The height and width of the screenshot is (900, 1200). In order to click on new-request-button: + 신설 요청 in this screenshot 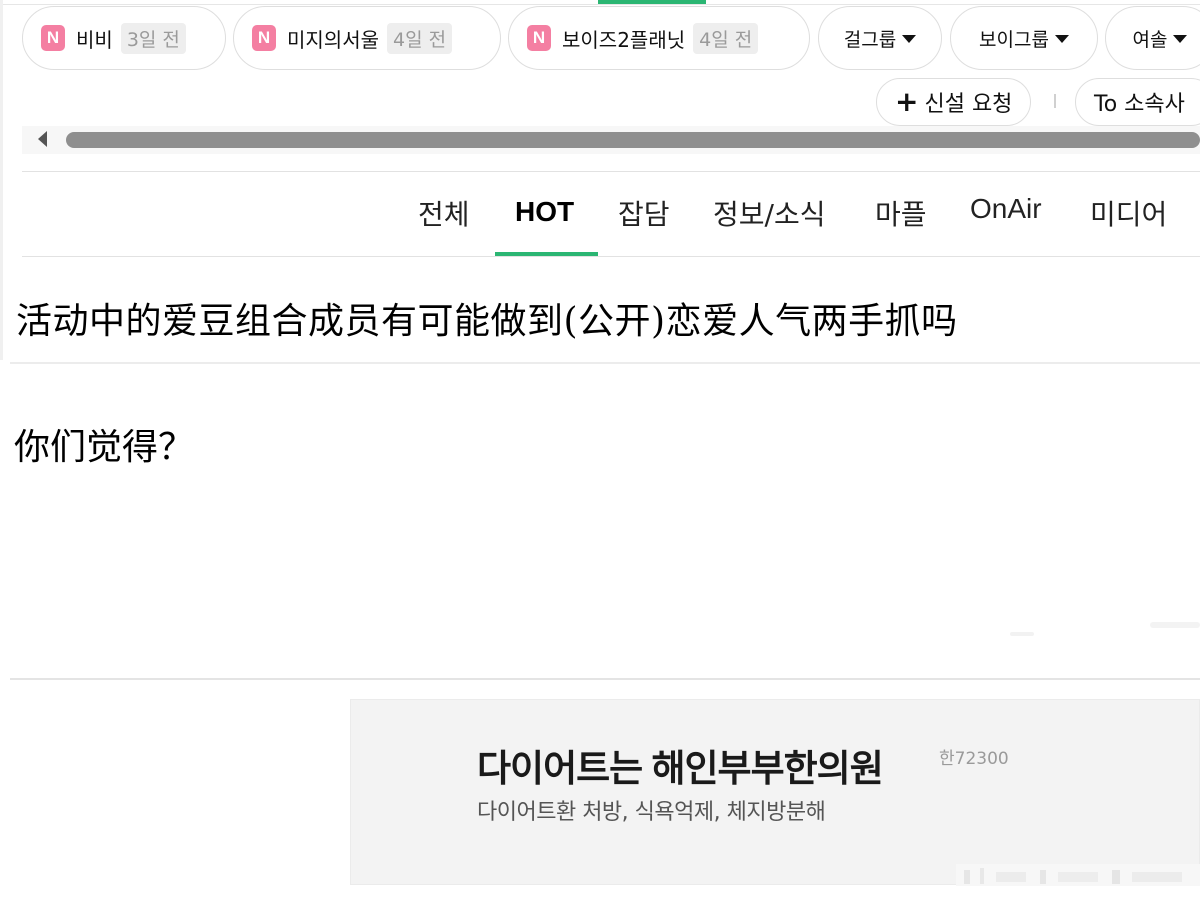, I will do `click(954, 102)`.